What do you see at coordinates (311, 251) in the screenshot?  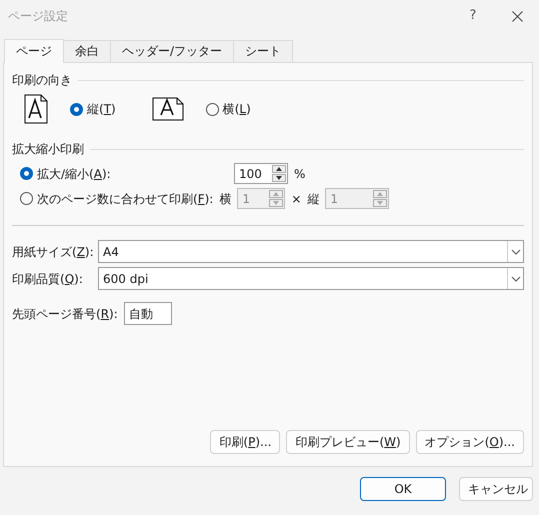 I see `dropdown: A4` at bounding box center [311, 251].